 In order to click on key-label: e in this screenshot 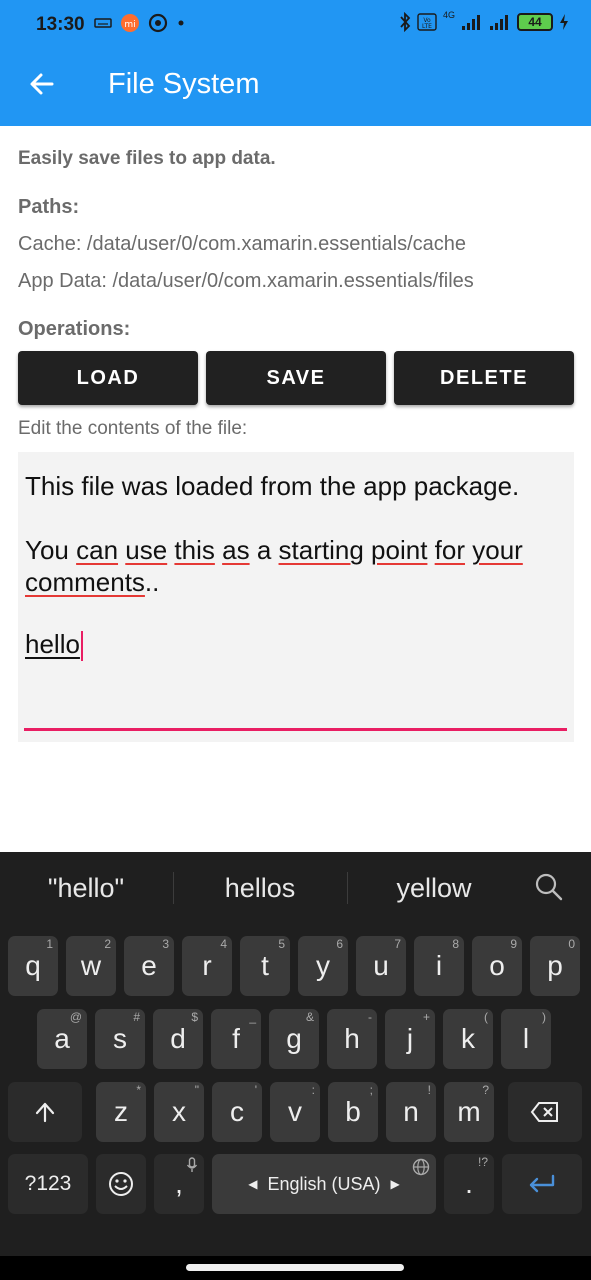, I will do `click(149, 965)`.